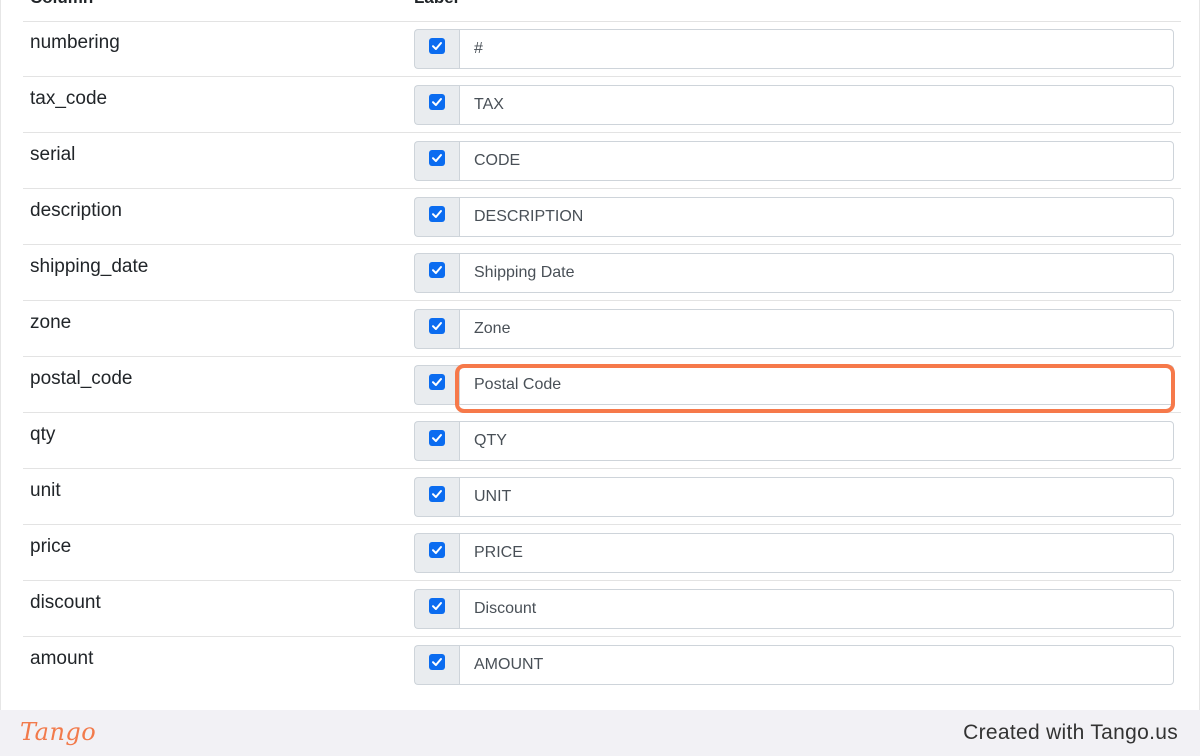 The width and height of the screenshot is (1200, 756). What do you see at coordinates (43, 434) in the screenshot?
I see `column-name: qty` at bounding box center [43, 434].